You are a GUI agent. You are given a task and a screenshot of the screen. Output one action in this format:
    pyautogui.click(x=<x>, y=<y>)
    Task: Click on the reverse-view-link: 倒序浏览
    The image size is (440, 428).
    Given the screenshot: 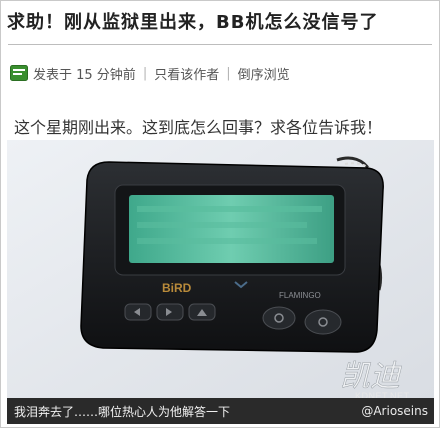 What is the action you would take?
    pyautogui.click(x=264, y=73)
    